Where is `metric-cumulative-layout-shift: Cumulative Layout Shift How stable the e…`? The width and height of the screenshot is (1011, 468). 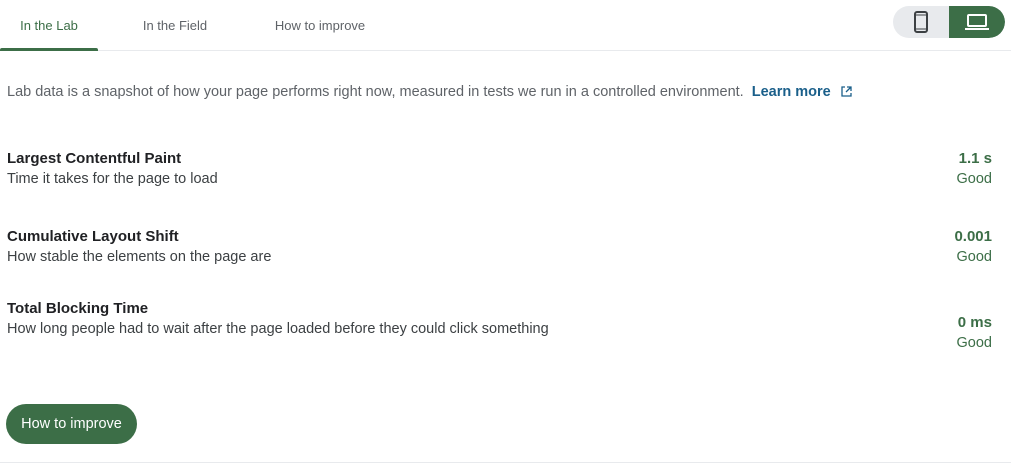 metric-cumulative-layout-shift: Cumulative Layout Shift How stable the e… is located at coordinates (499, 246).